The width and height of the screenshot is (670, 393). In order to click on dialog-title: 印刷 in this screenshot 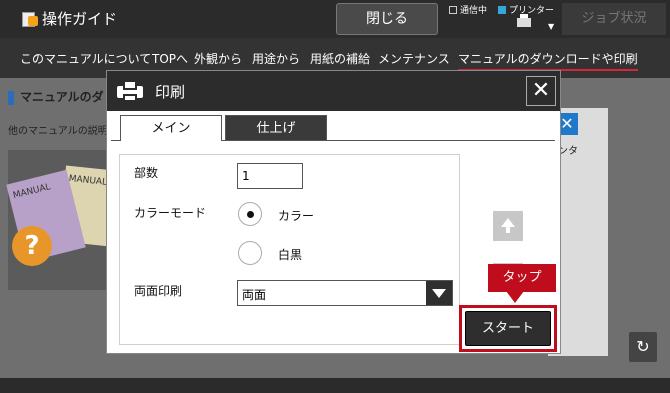, I will do `click(170, 92)`.